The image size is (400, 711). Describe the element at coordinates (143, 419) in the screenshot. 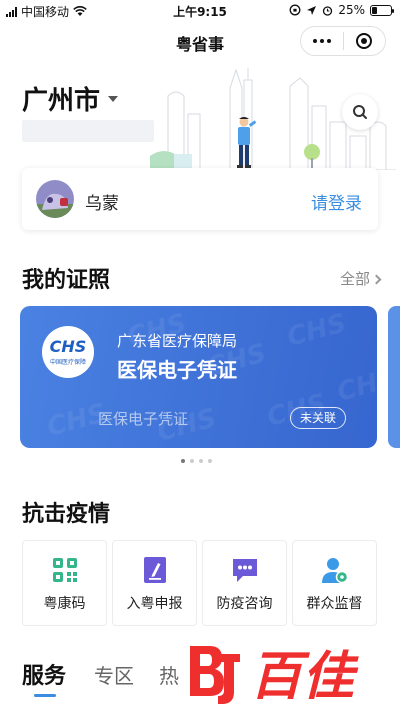

I see `license-type: 医保电子凭证` at that location.